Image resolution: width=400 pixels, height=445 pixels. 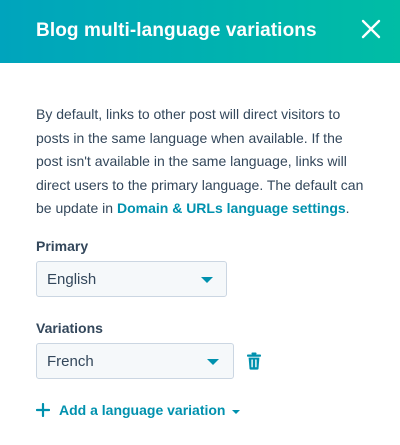 What do you see at coordinates (254, 361) in the screenshot?
I see `trash-icon` at bounding box center [254, 361].